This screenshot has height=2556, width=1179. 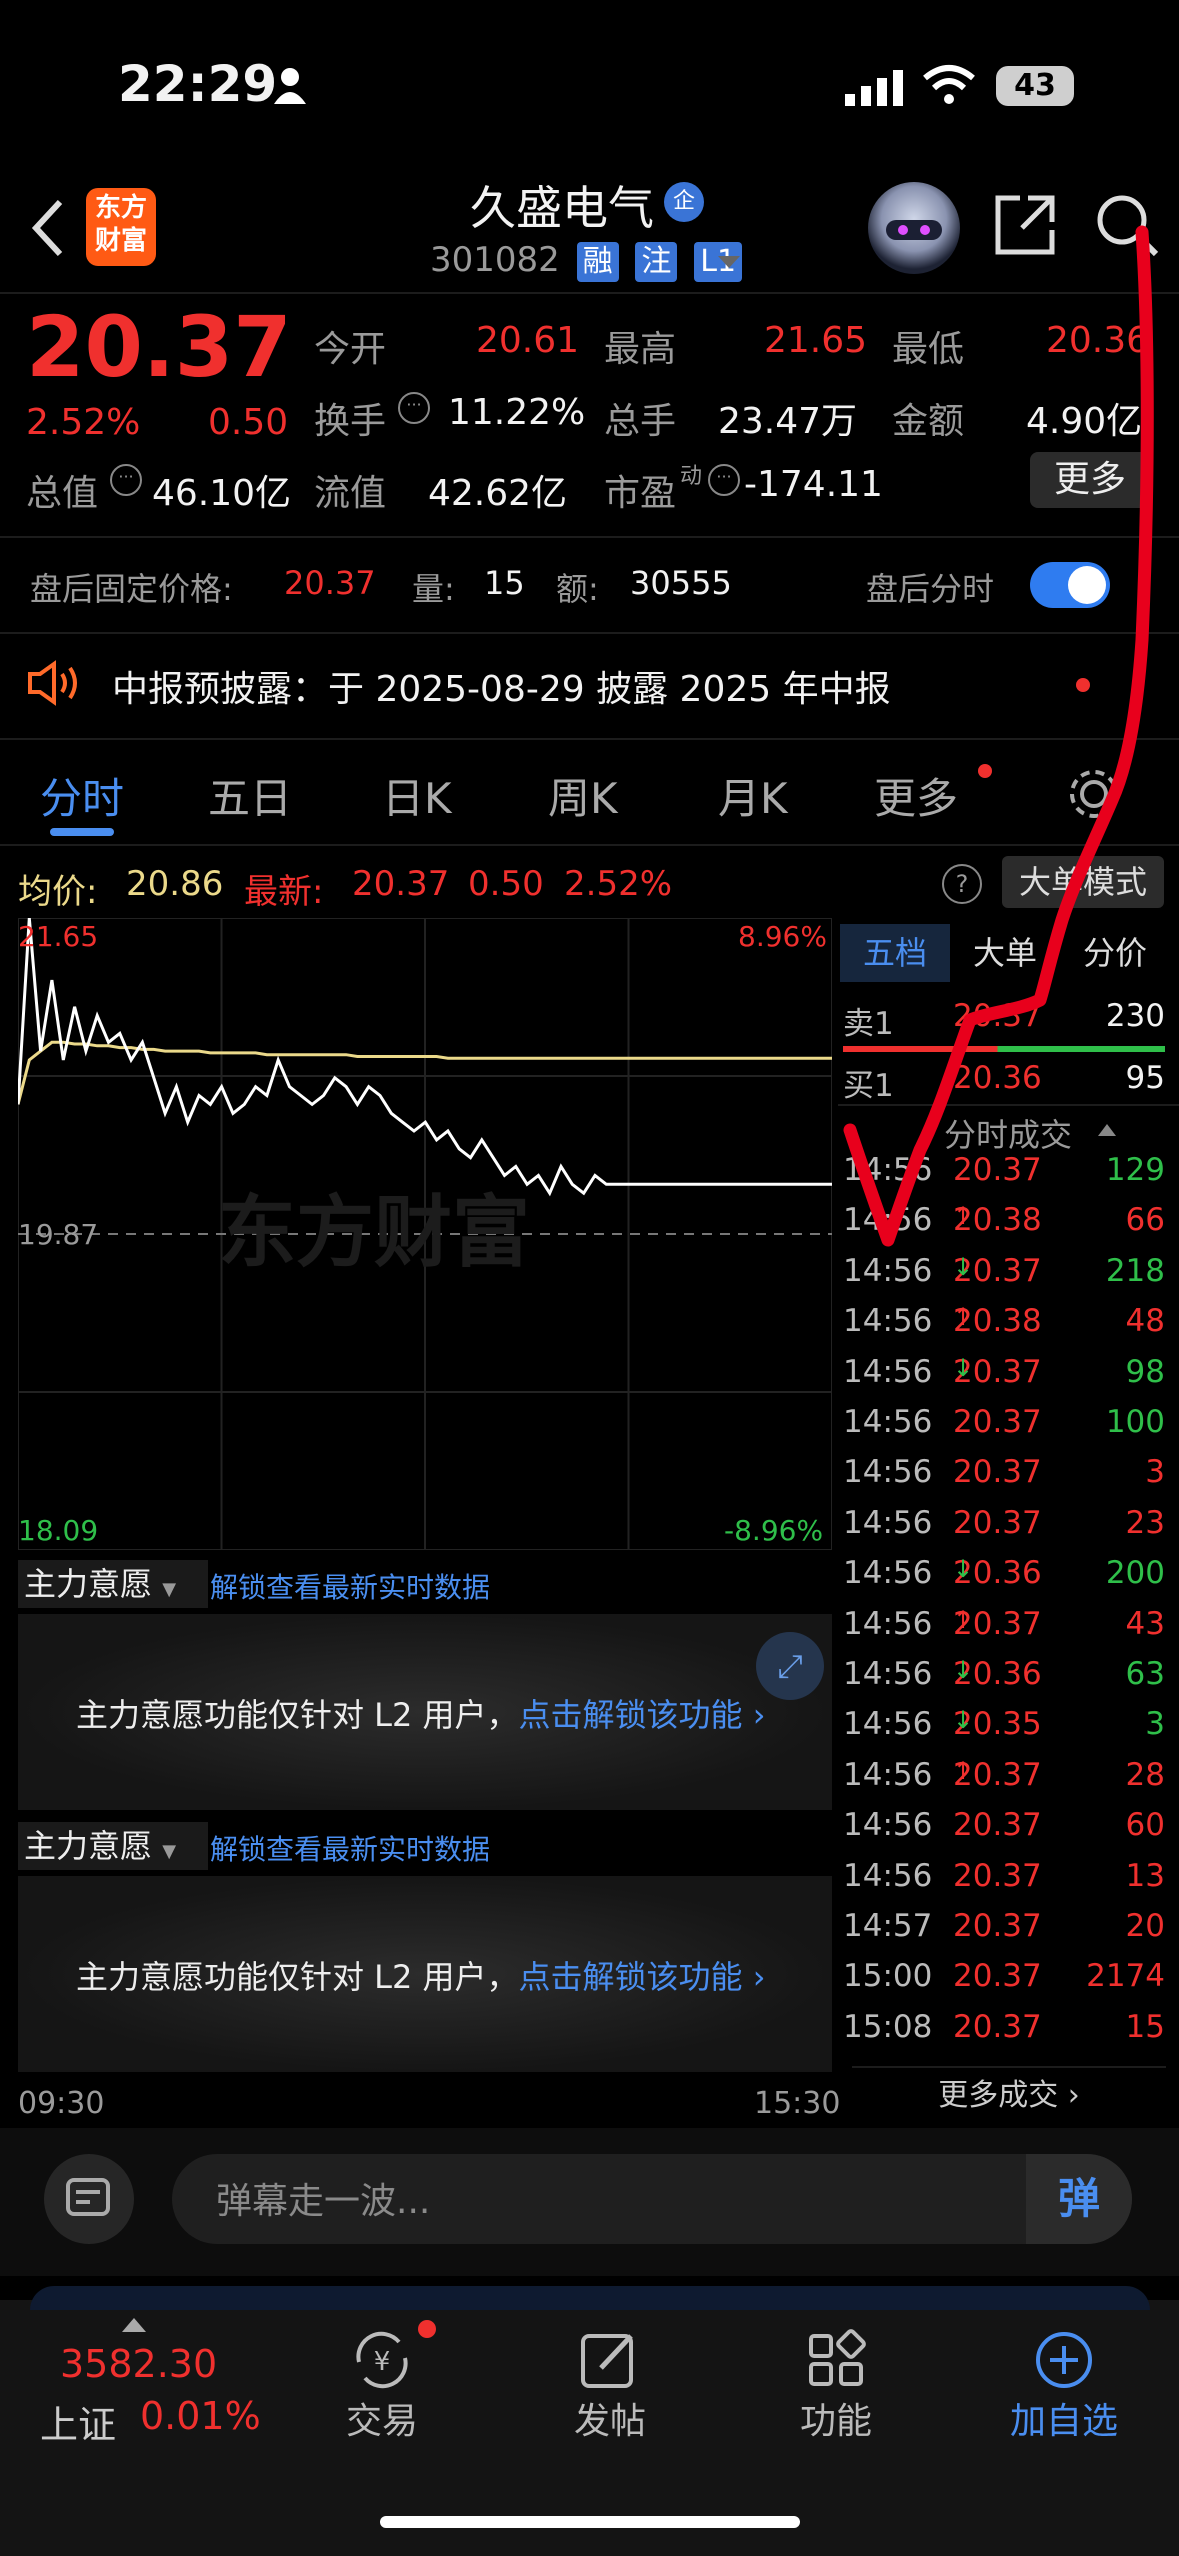 What do you see at coordinates (1009, 2095) in the screenshot?
I see `more-ticks-button: 更多成交 ›` at bounding box center [1009, 2095].